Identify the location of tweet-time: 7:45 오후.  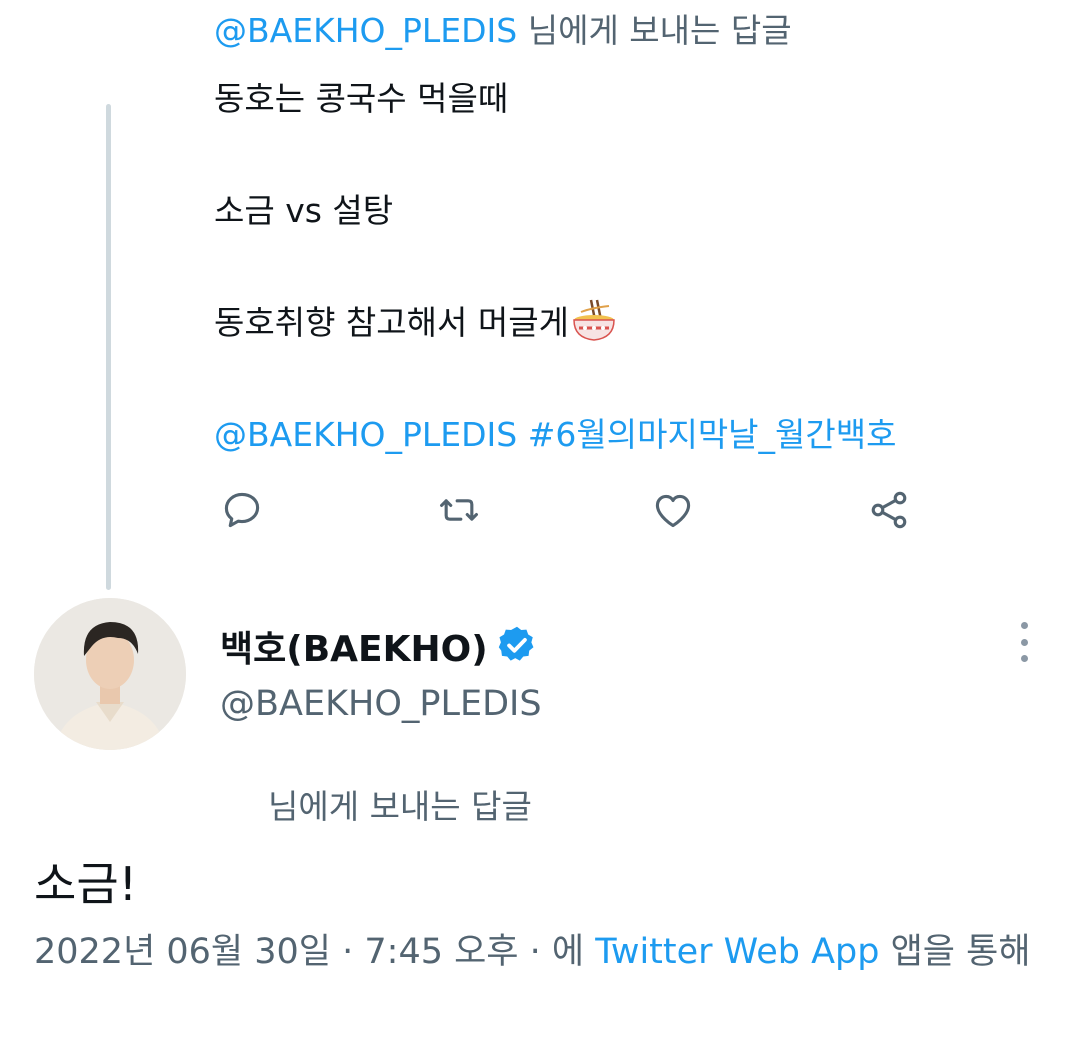
(441, 952).